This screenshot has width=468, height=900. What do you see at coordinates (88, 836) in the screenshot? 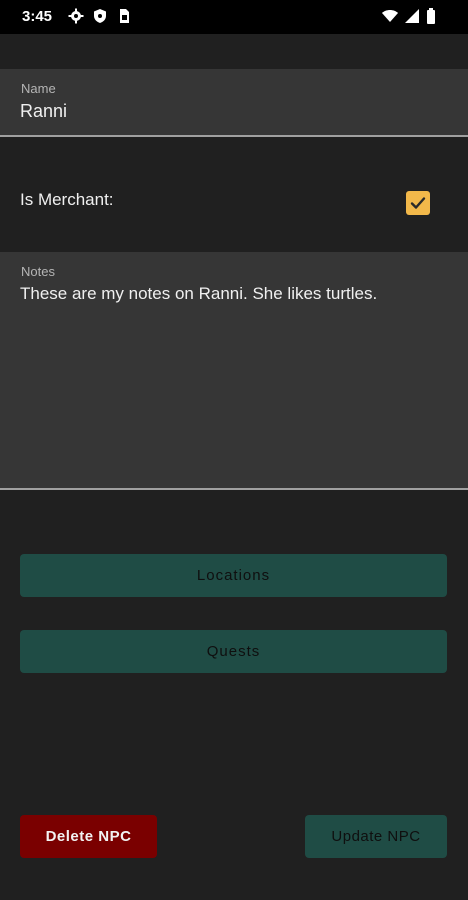
I see `delete-npc-button: Delete NPC` at bounding box center [88, 836].